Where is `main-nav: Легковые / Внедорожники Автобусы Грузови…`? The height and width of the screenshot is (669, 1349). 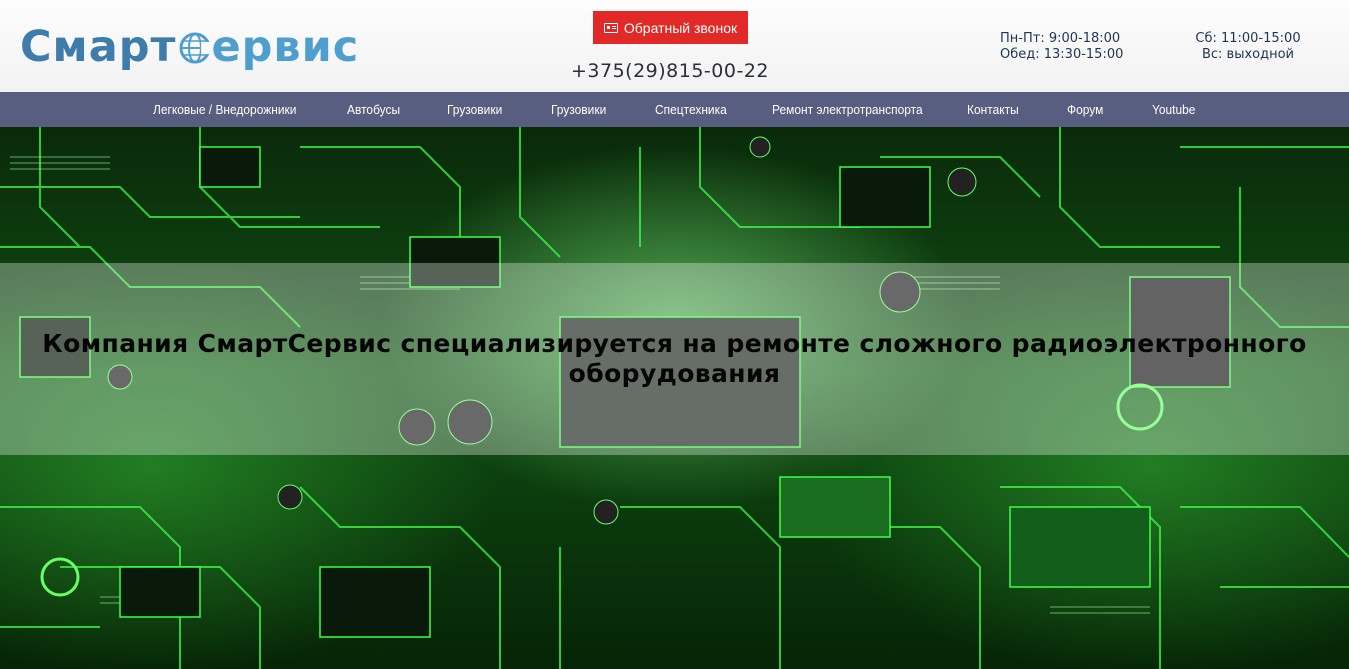 main-nav: Легковые / Внедорожники Автобусы Грузови… is located at coordinates (674, 109).